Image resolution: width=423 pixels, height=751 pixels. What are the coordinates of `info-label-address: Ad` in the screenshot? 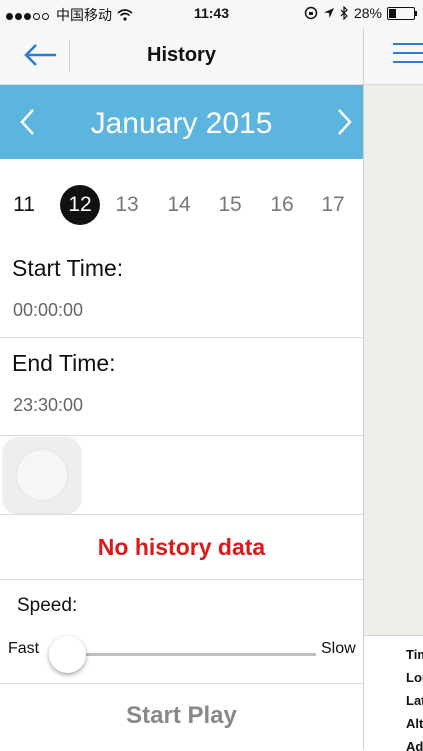 It's located at (414, 745).